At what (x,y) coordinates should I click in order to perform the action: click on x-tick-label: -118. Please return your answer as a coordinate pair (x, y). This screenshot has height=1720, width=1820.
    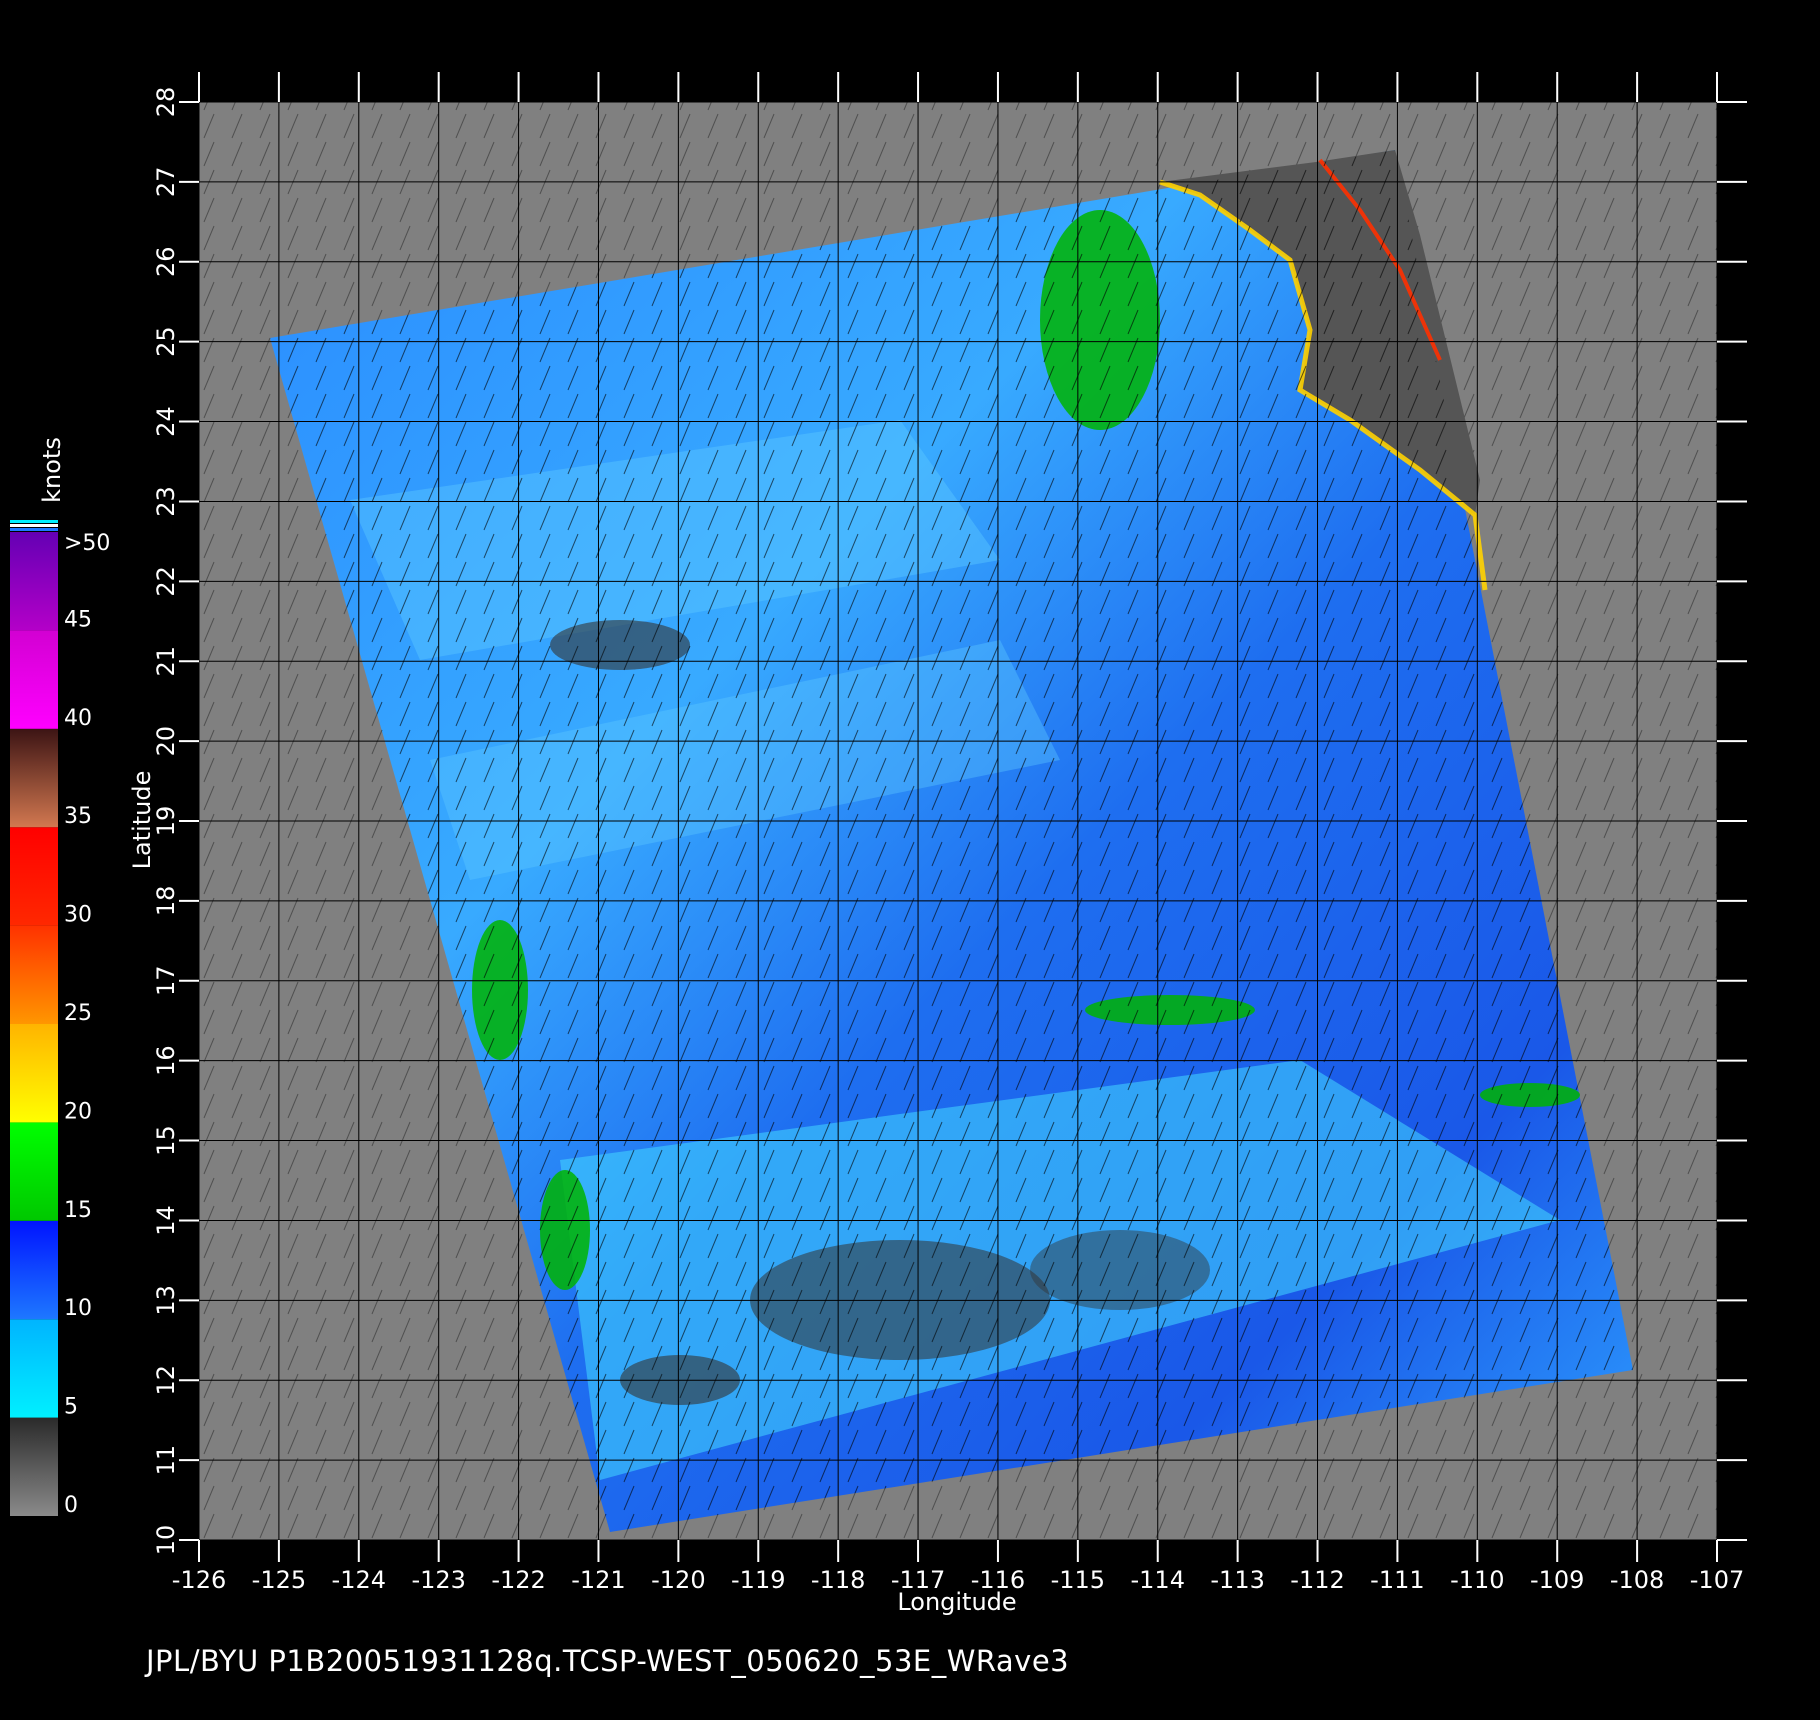
    Looking at the image, I should click on (838, 1580).